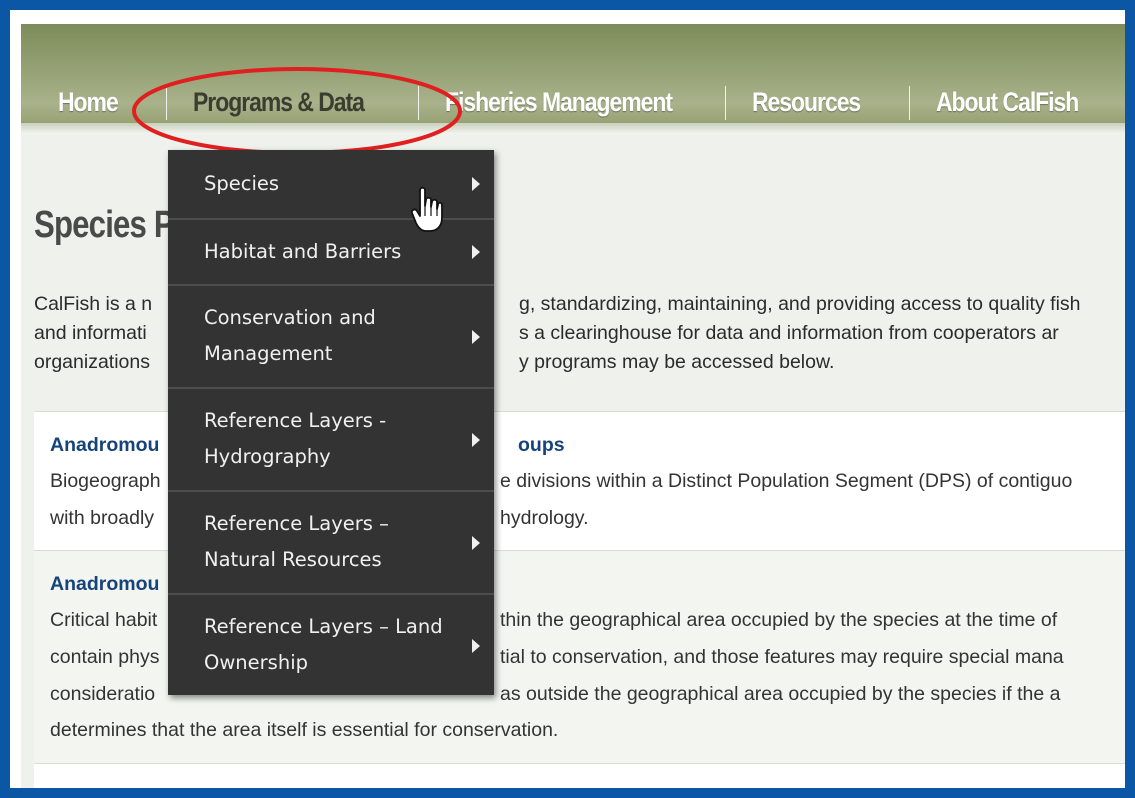 This screenshot has height=798, width=1135. What do you see at coordinates (293, 559) in the screenshot?
I see `dropdown-item-label: Natural Resources` at bounding box center [293, 559].